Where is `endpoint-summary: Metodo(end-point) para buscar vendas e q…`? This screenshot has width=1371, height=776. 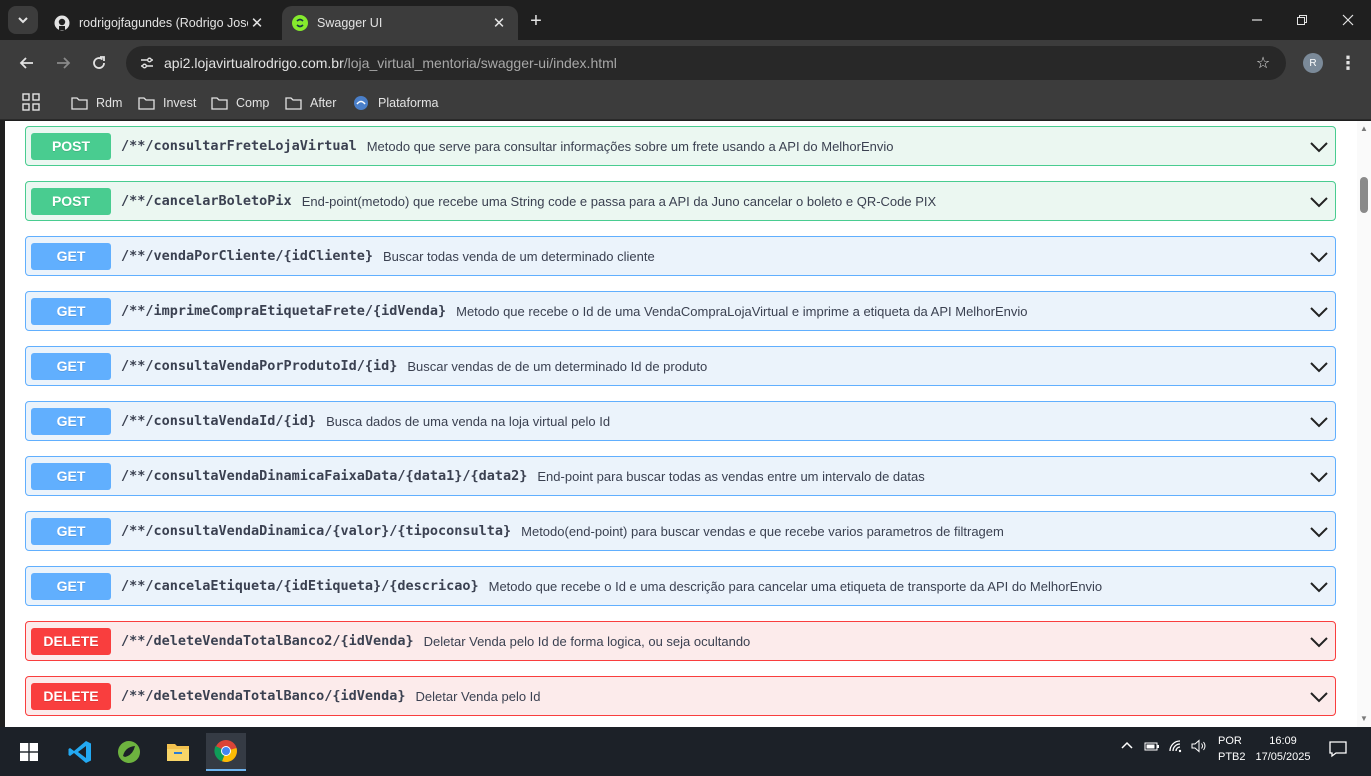 endpoint-summary: Metodo(end-point) para buscar vendas e q… is located at coordinates (762, 531).